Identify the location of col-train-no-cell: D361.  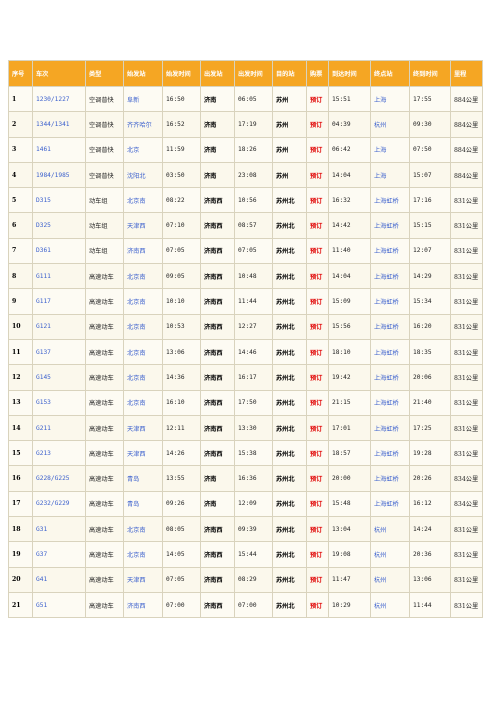
(59, 251).